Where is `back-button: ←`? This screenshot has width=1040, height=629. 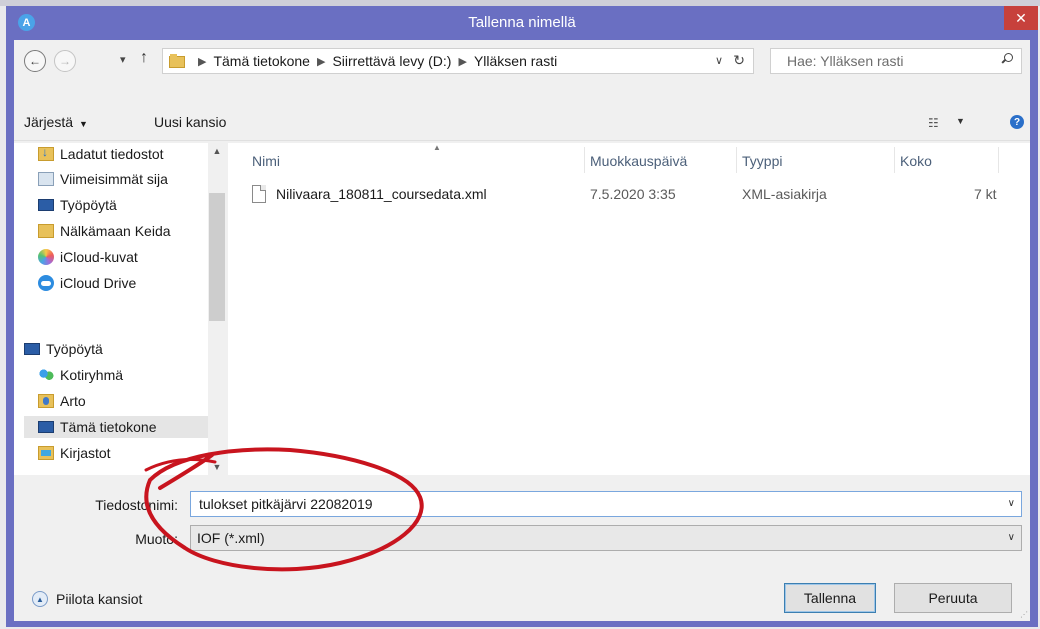 back-button: ← is located at coordinates (35, 61).